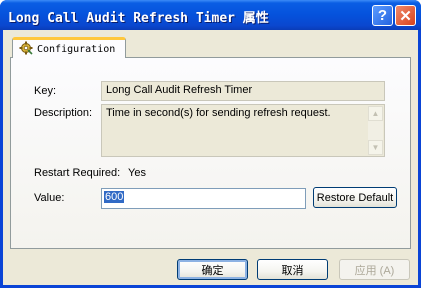 This screenshot has height=288, width=421. Describe the element at coordinates (114, 197) in the screenshot. I see `value-input-text: 600` at that location.